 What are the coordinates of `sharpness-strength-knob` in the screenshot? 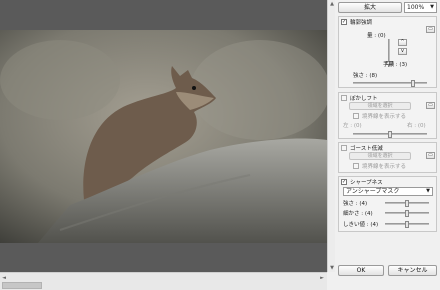 It's located at (407, 203).